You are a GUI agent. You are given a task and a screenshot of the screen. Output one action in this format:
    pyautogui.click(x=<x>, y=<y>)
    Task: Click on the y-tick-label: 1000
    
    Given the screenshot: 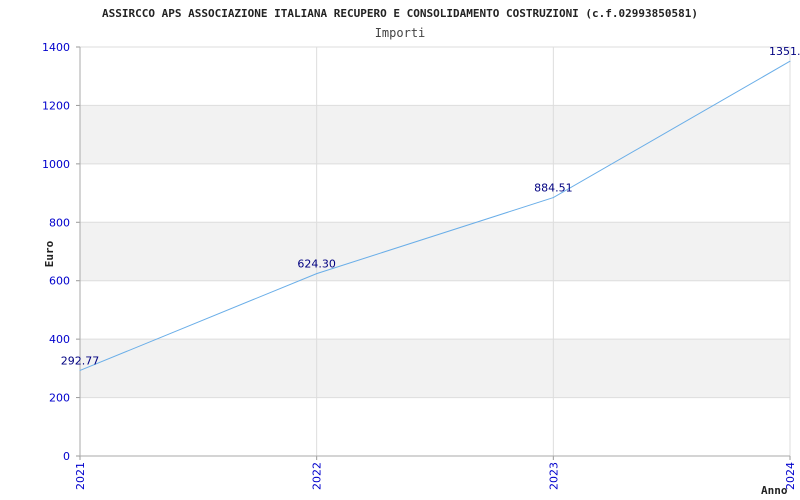 What is the action you would take?
    pyautogui.click(x=56, y=164)
    